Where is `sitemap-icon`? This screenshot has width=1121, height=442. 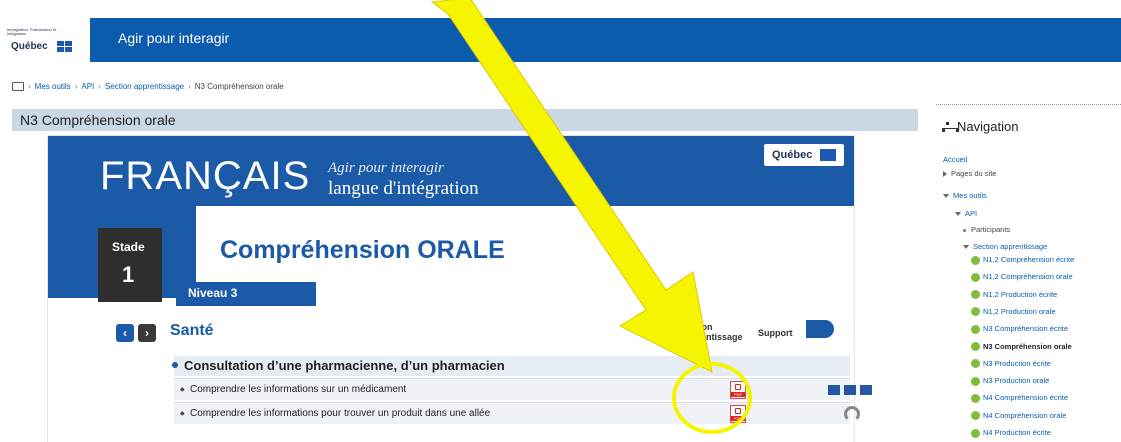
sitemap-icon is located at coordinates (950, 126).